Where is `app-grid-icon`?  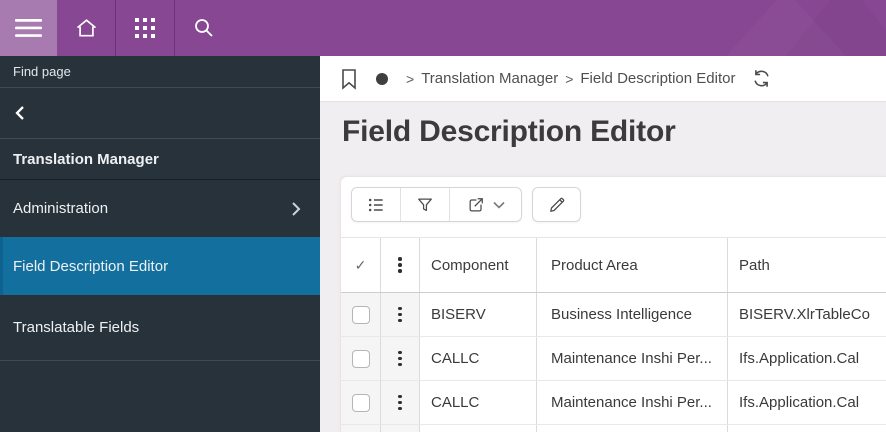 app-grid-icon is located at coordinates (145, 28).